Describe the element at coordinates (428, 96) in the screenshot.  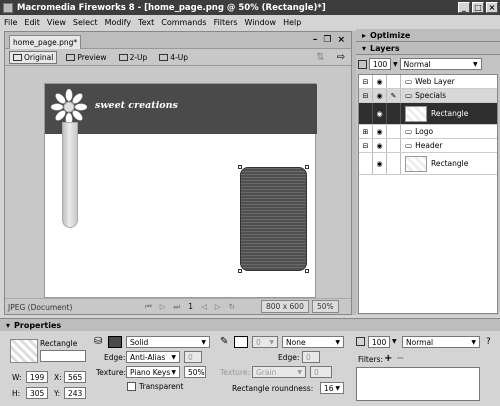
I see `layer-row: ⊟ ◉ ✎ ▭ Specials` at that location.